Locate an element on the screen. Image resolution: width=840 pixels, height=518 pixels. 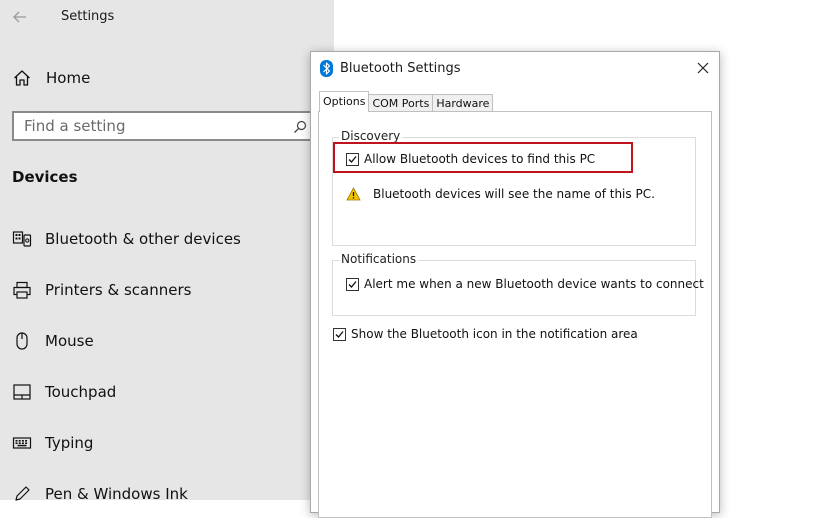
notifications-group-label: Notifications is located at coordinates (379, 259).